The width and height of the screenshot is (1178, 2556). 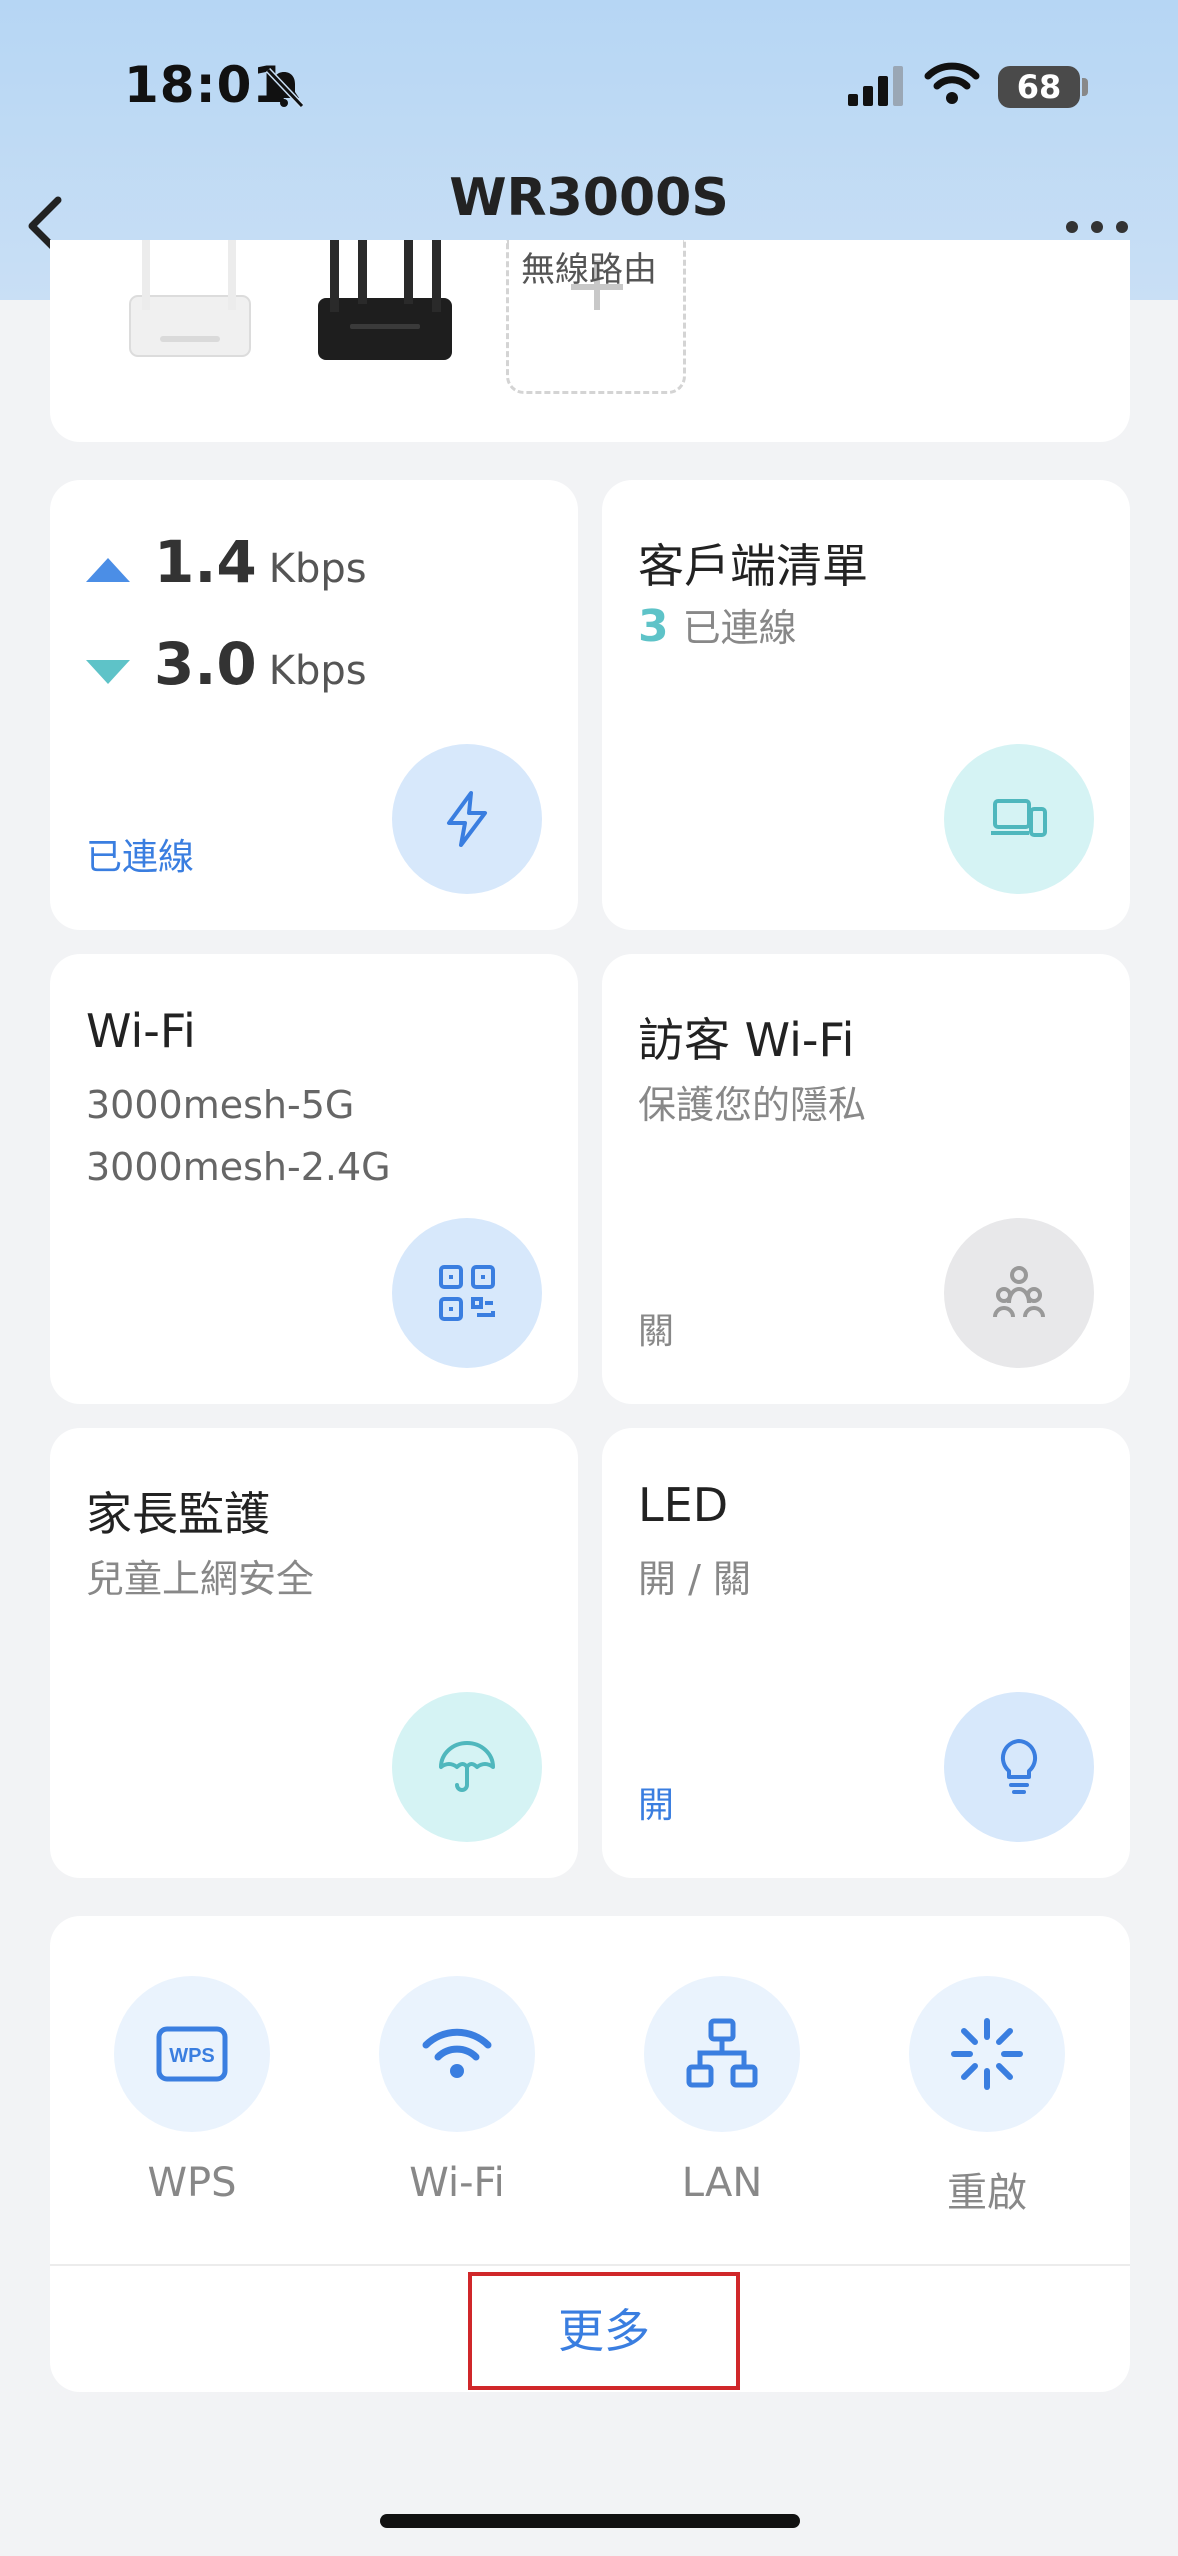 What do you see at coordinates (314, 1653) in the screenshot?
I see `parental-control-tile: 家長監護 兒童上網安全` at bounding box center [314, 1653].